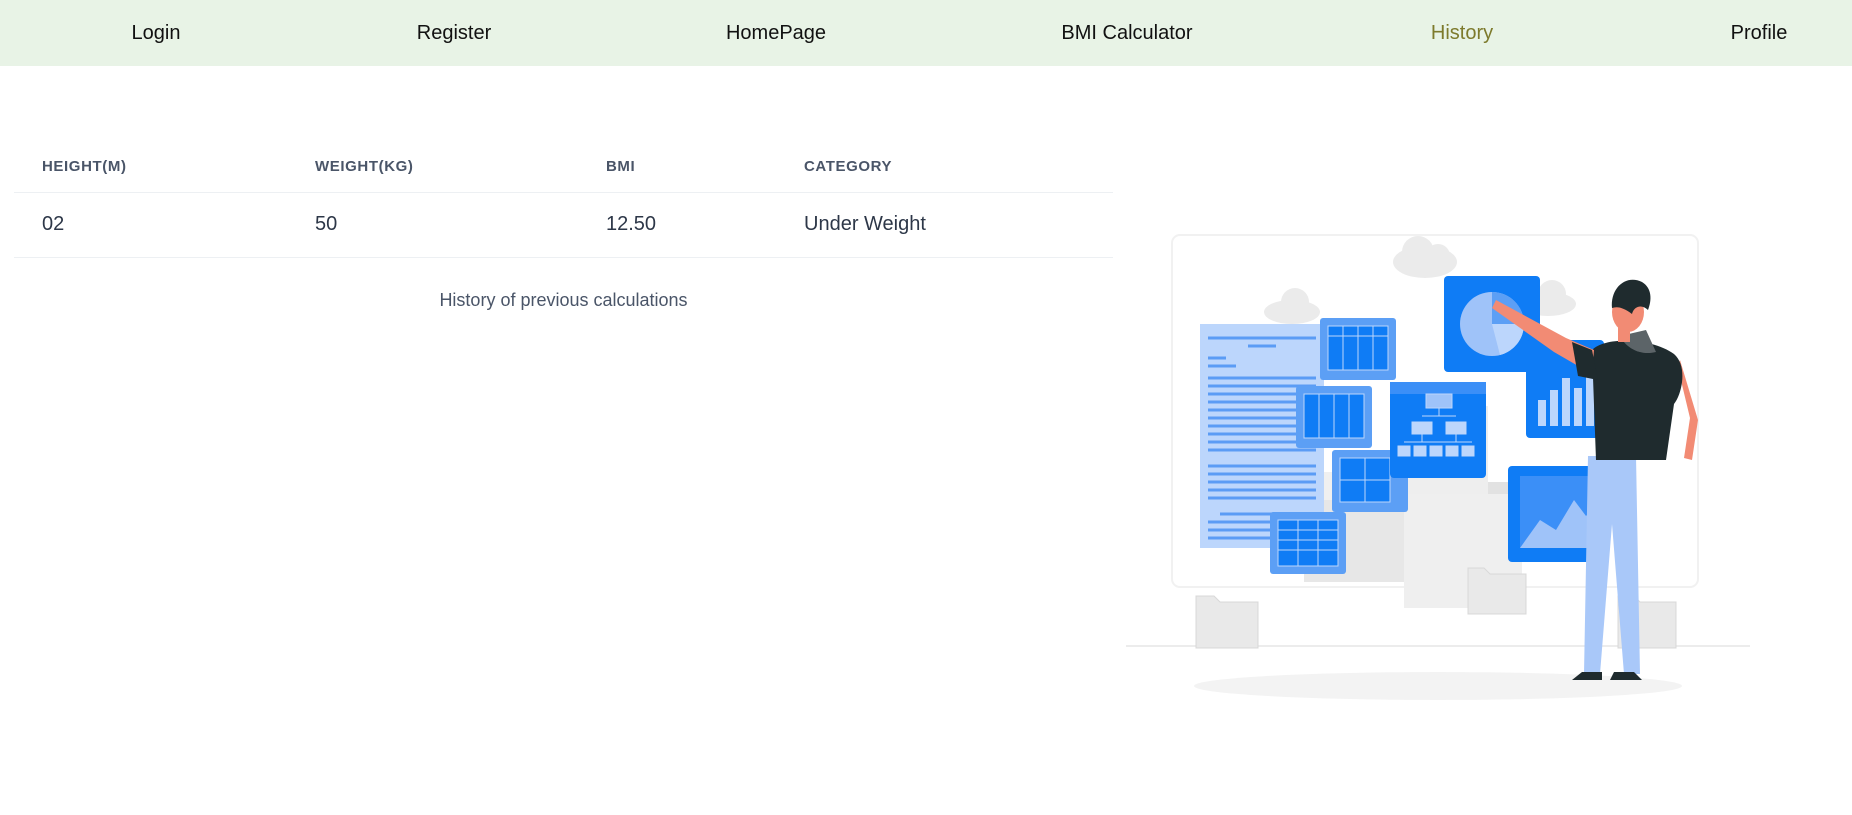 This screenshot has width=1852, height=815. Describe the element at coordinates (563, 166) in the screenshot. I see `table-header-row: HEIGHT(M) WEIGHT(KG) BMI CATEGORY` at that location.